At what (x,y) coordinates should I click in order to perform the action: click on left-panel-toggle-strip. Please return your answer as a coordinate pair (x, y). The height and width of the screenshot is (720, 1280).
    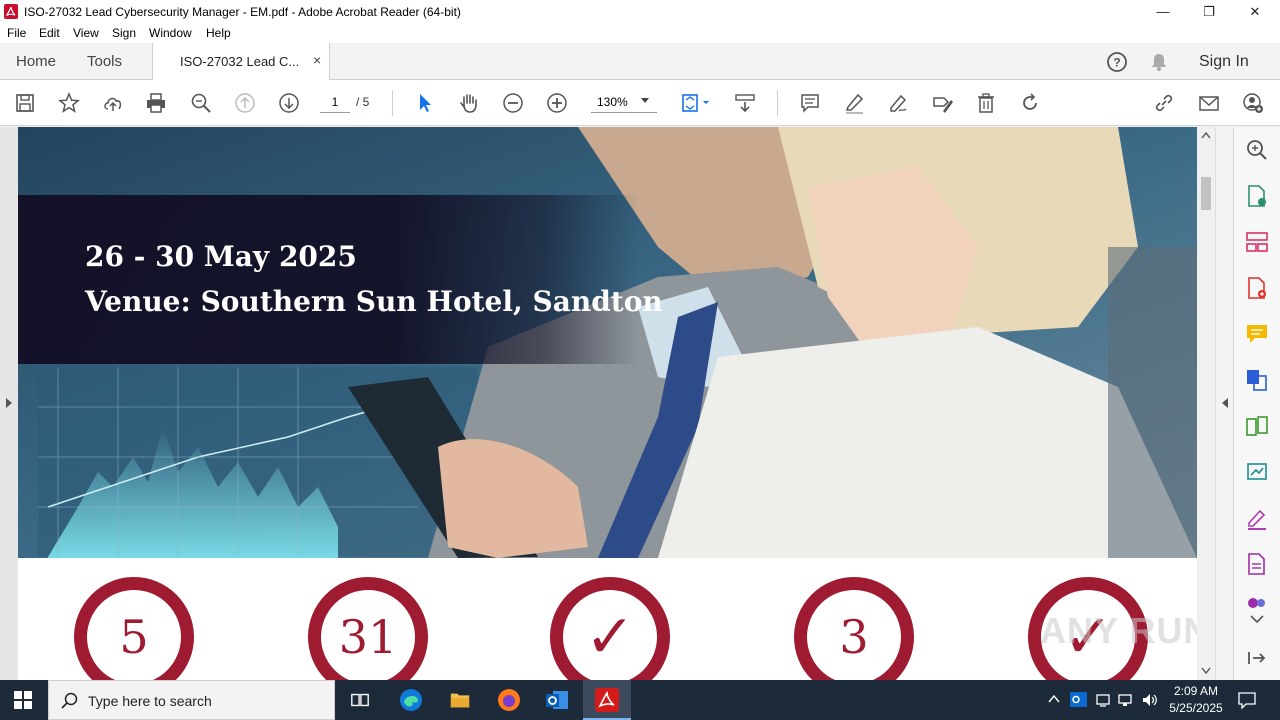
    Looking at the image, I should click on (9, 403).